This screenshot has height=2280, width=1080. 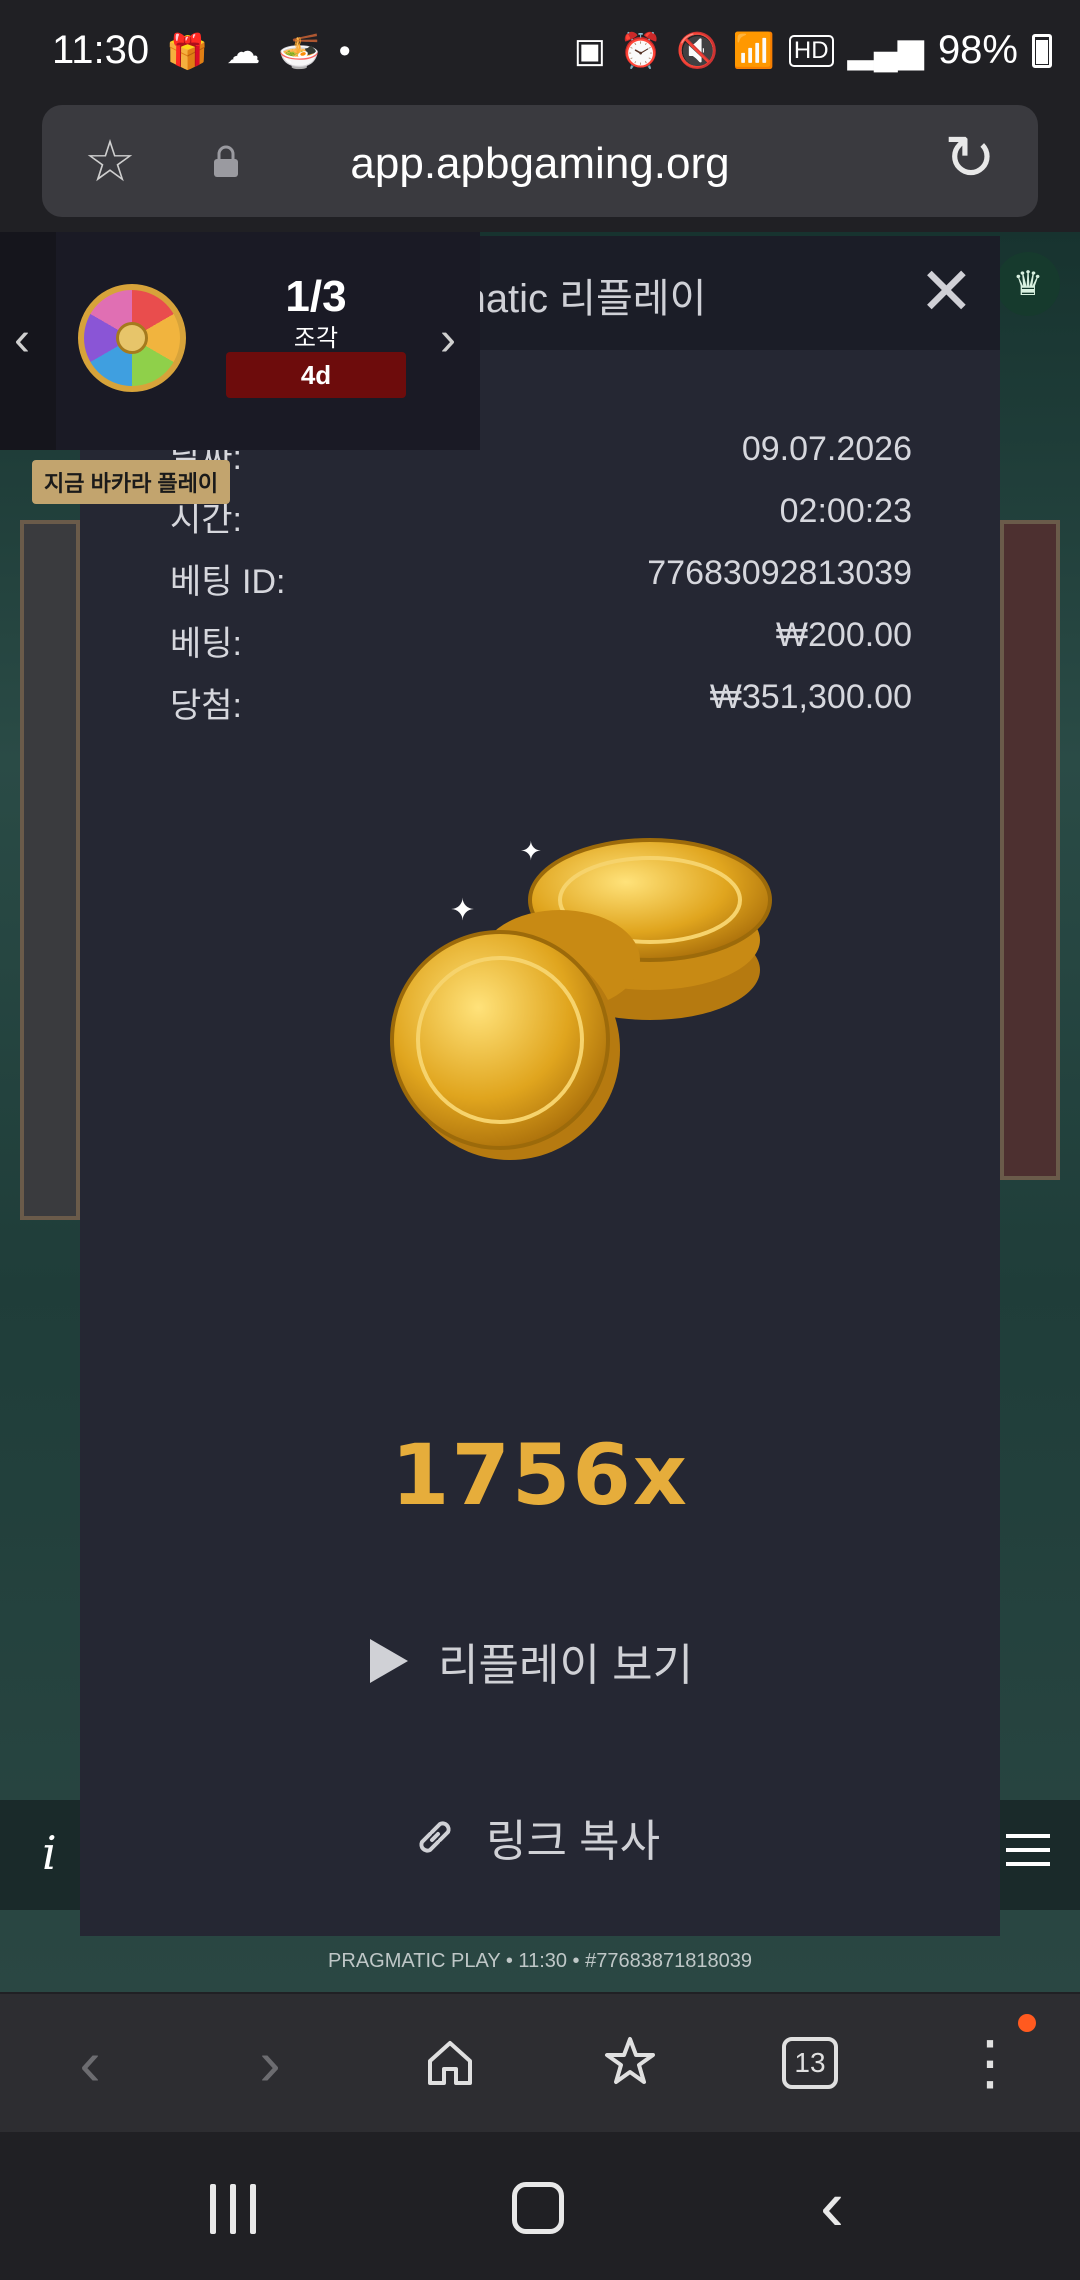 I want to click on nav-back-icon: ‹, so click(x=832, y=2206).